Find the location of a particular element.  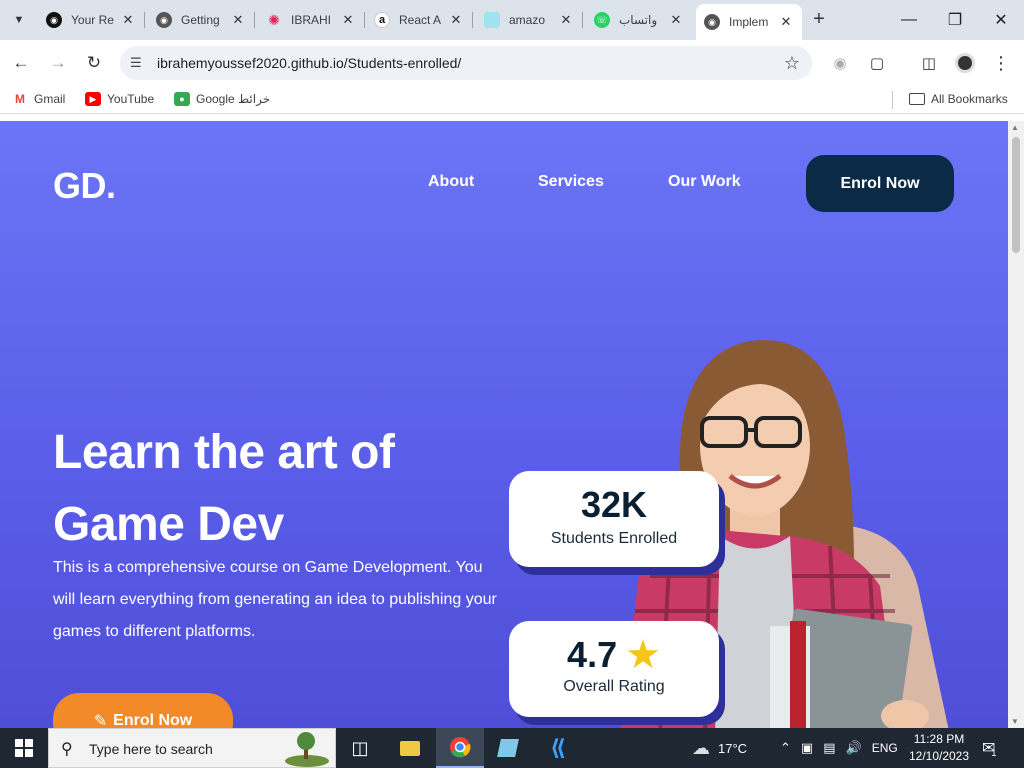

clock-time: 11:28 PM is located at coordinates (939, 739).